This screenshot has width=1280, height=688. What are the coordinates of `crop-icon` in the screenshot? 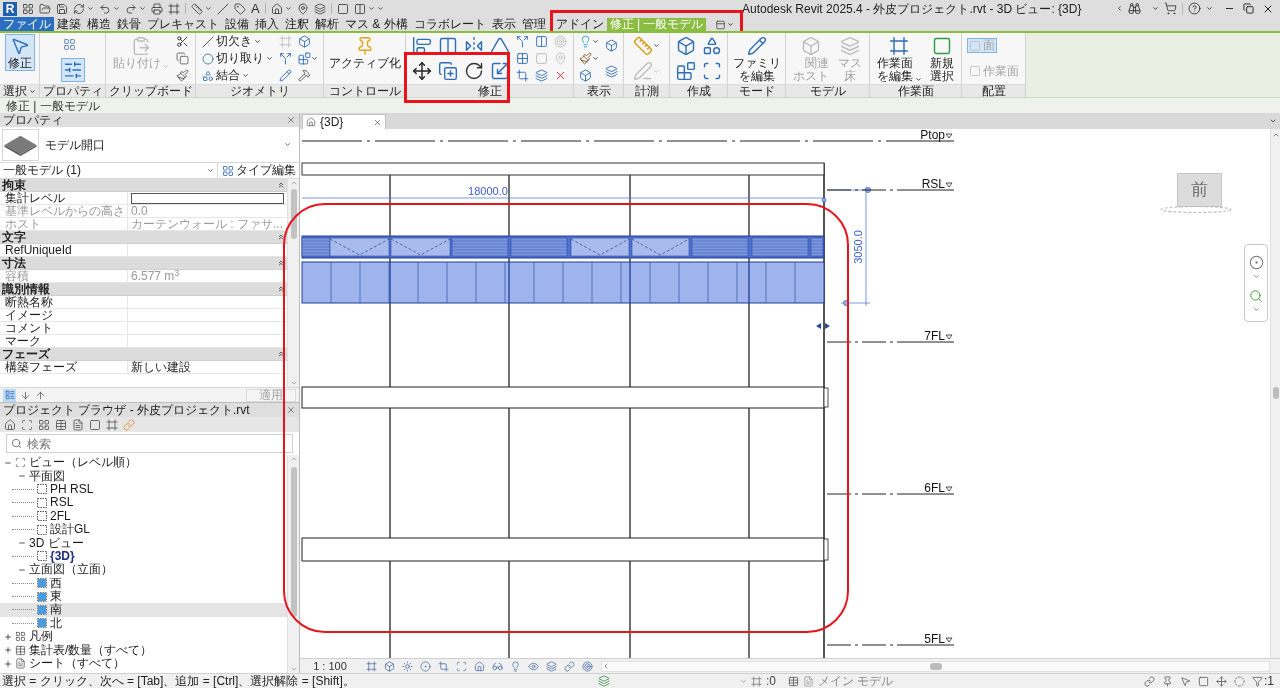 It's located at (443, 666).